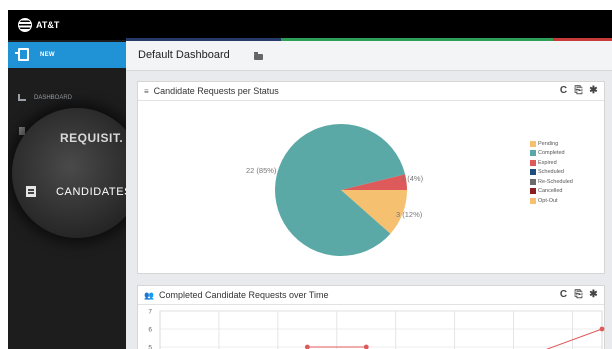 The height and width of the screenshot is (349, 612). I want to click on legend-item: Pending, so click(551, 144).